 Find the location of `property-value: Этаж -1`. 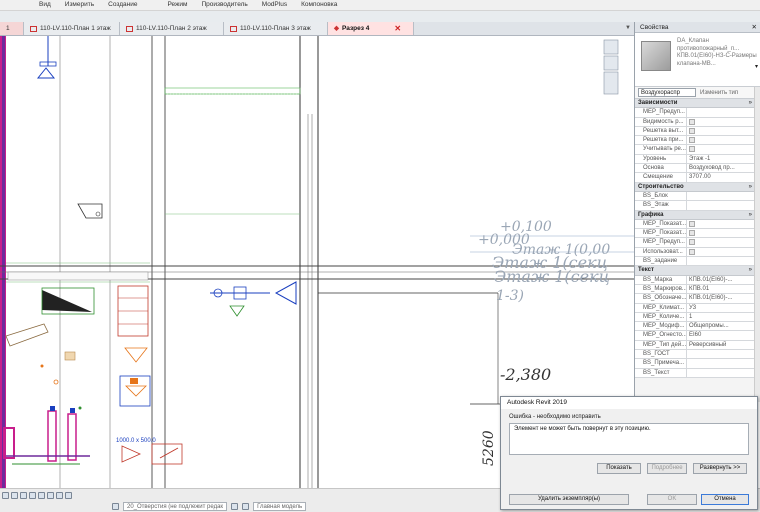

property-value: Этаж -1 is located at coordinates (721, 159).